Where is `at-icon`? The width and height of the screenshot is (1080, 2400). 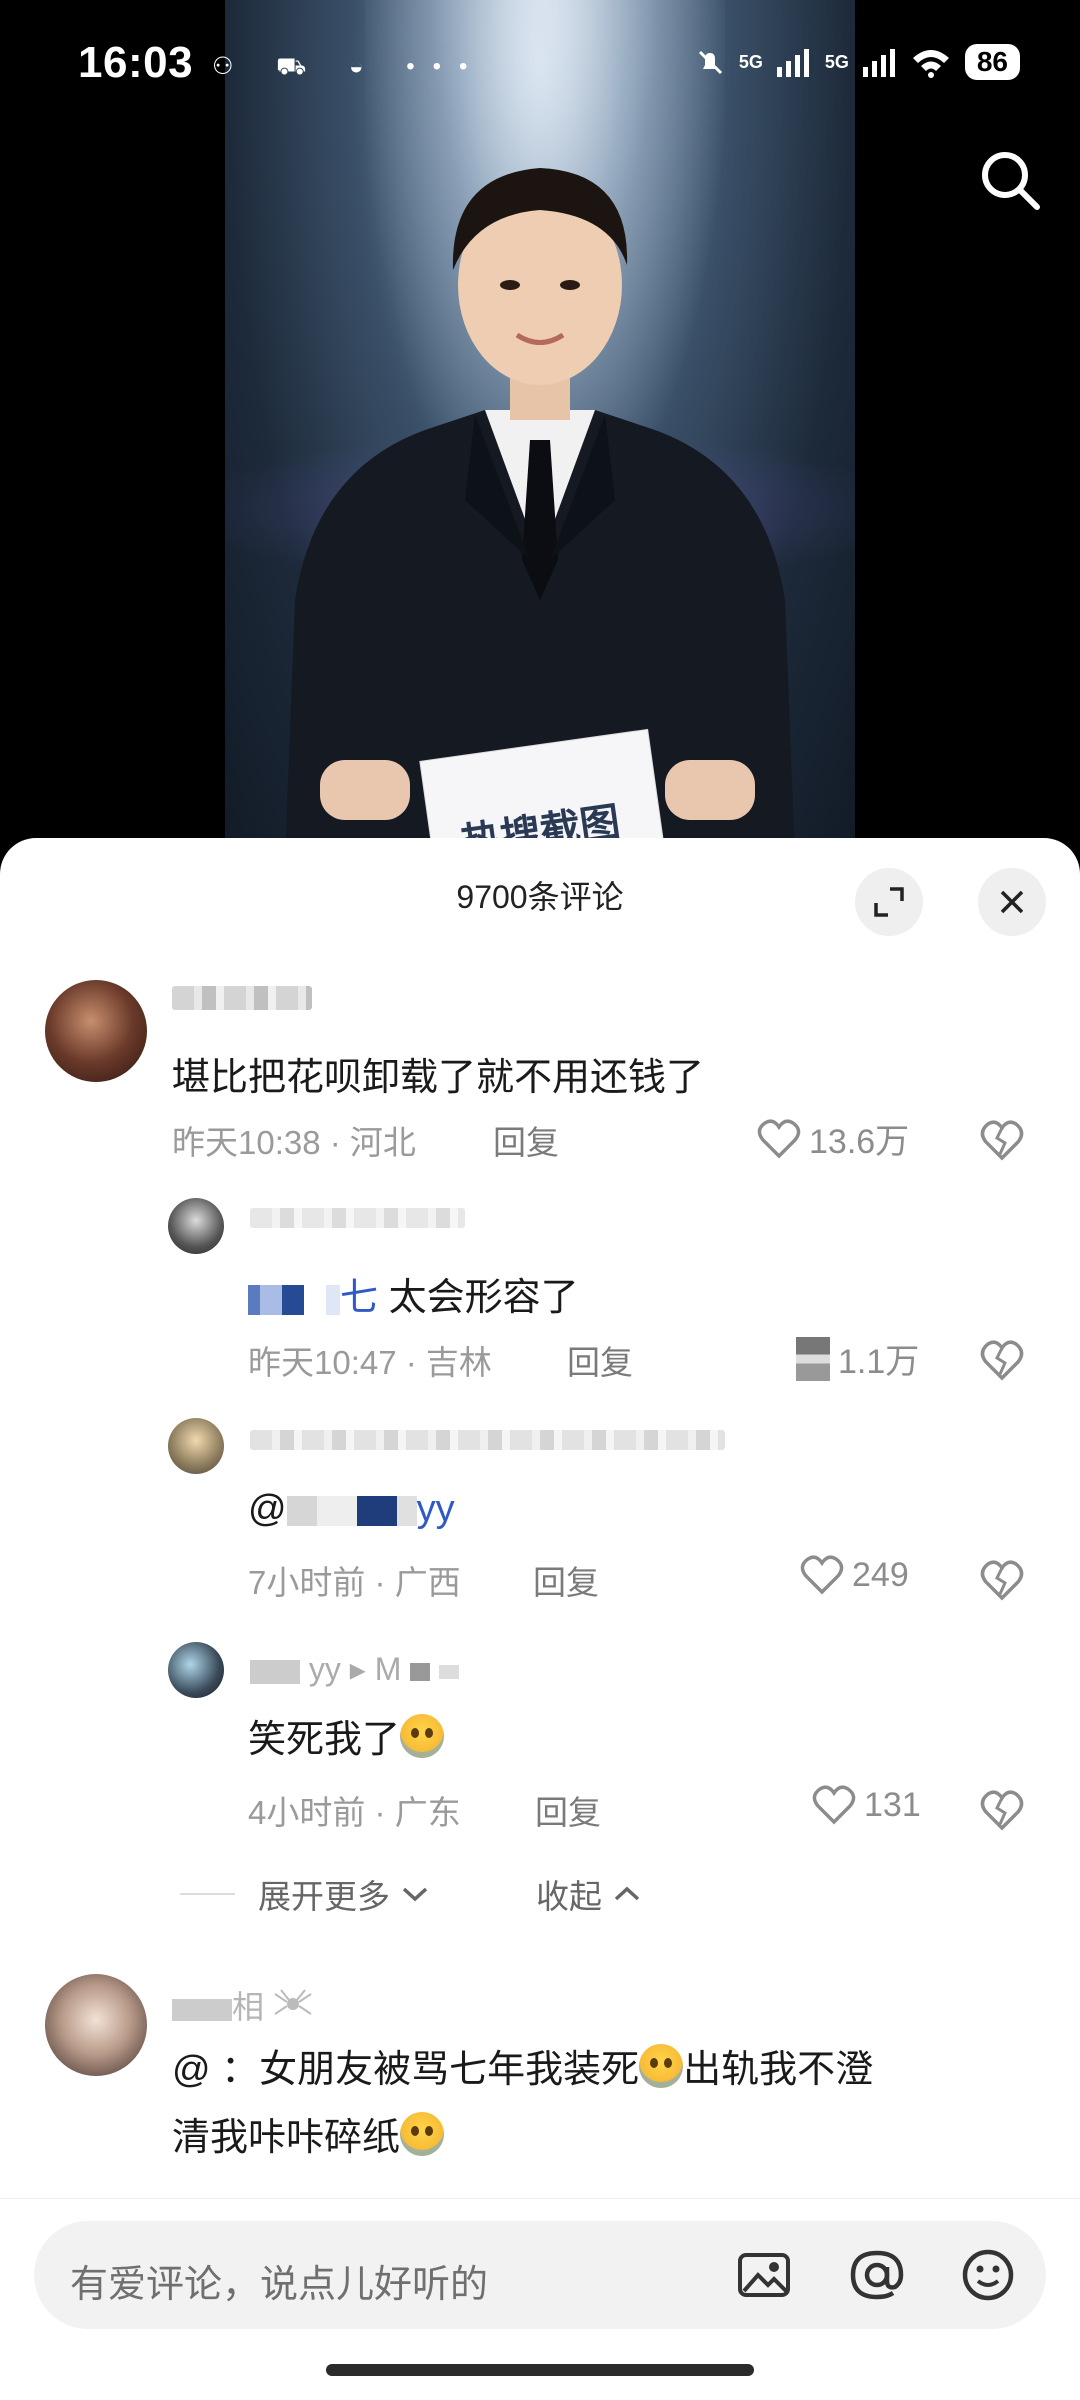 at-icon is located at coordinates (877, 2275).